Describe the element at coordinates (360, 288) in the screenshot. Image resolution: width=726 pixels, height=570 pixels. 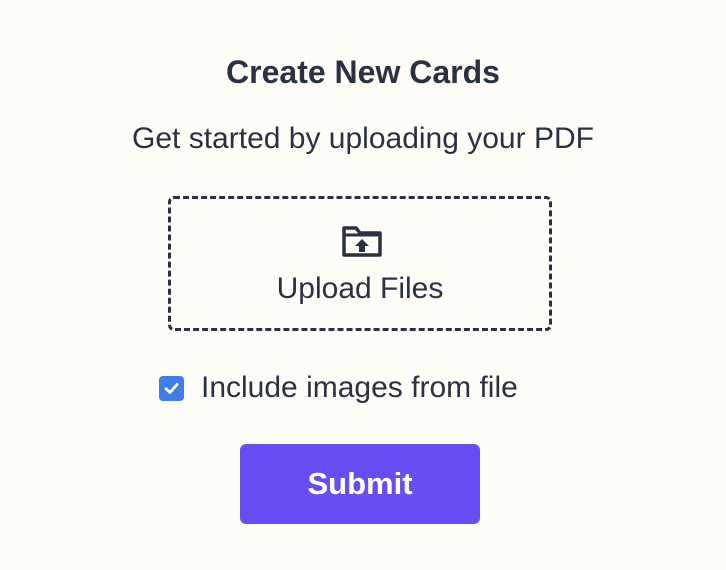
I see `upload-files-label: Upload Files` at that location.